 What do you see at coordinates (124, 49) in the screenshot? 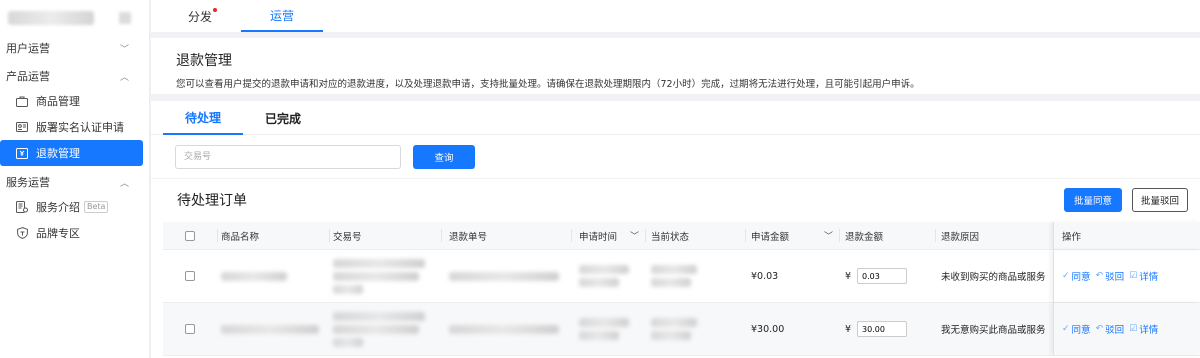
I see `chevron-down-icon: ﹀` at bounding box center [124, 49].